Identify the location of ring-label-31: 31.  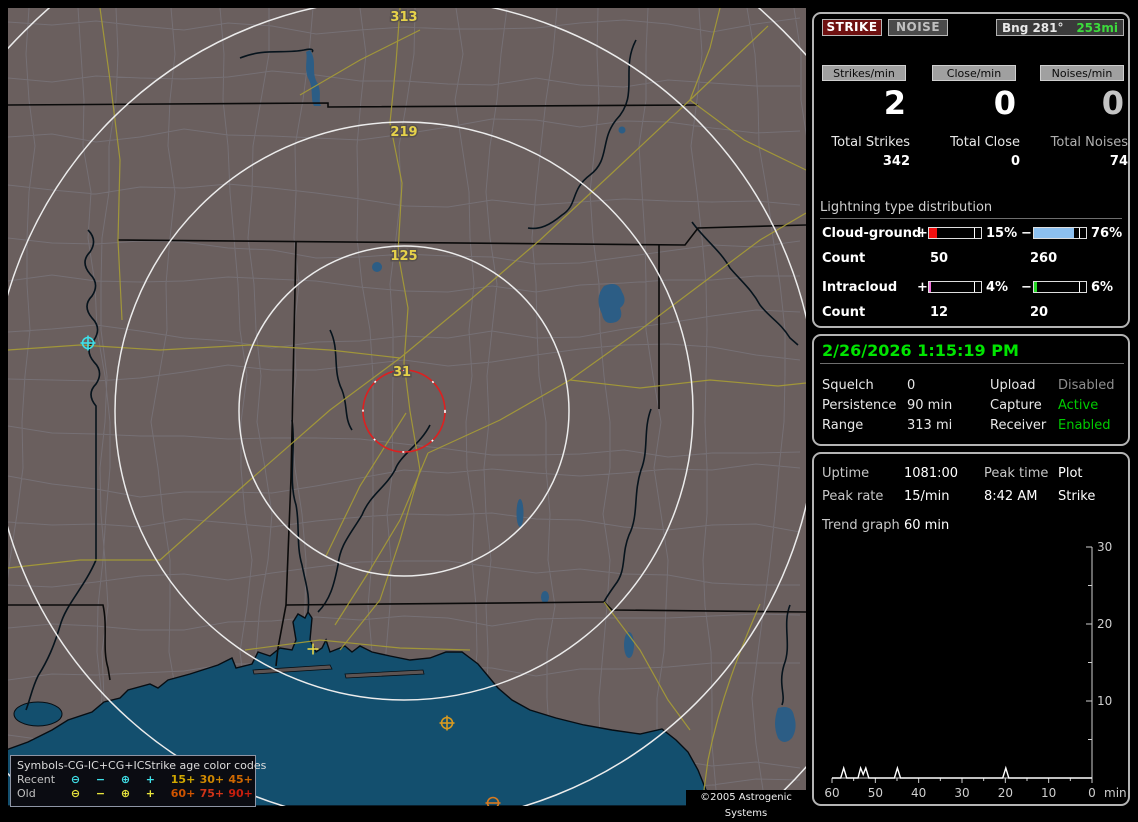
(402, 372).